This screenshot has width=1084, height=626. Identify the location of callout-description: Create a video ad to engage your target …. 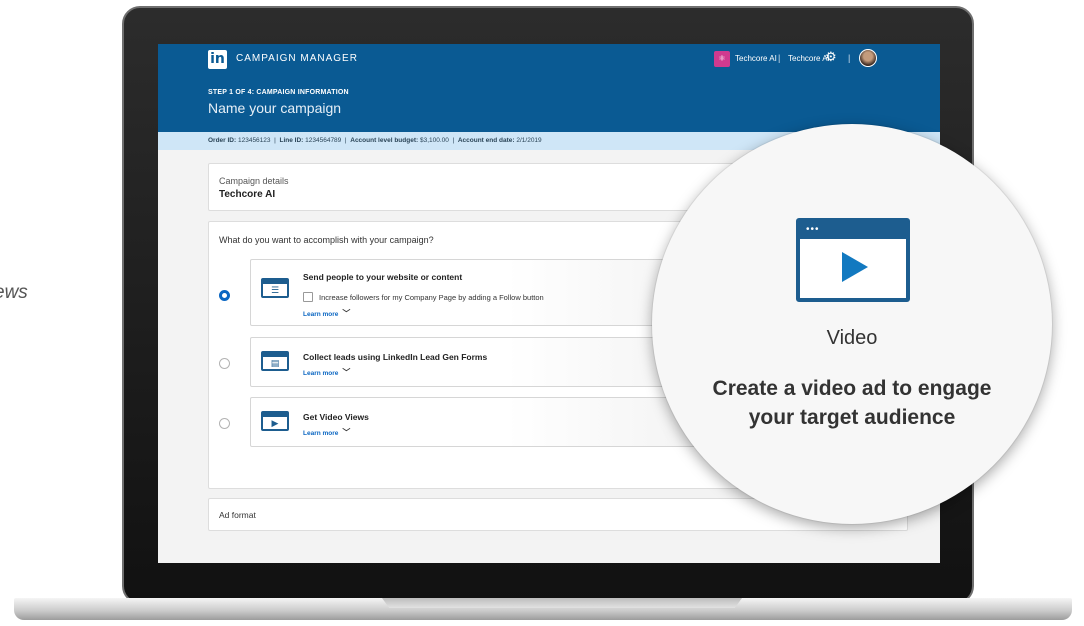
(852, 403).